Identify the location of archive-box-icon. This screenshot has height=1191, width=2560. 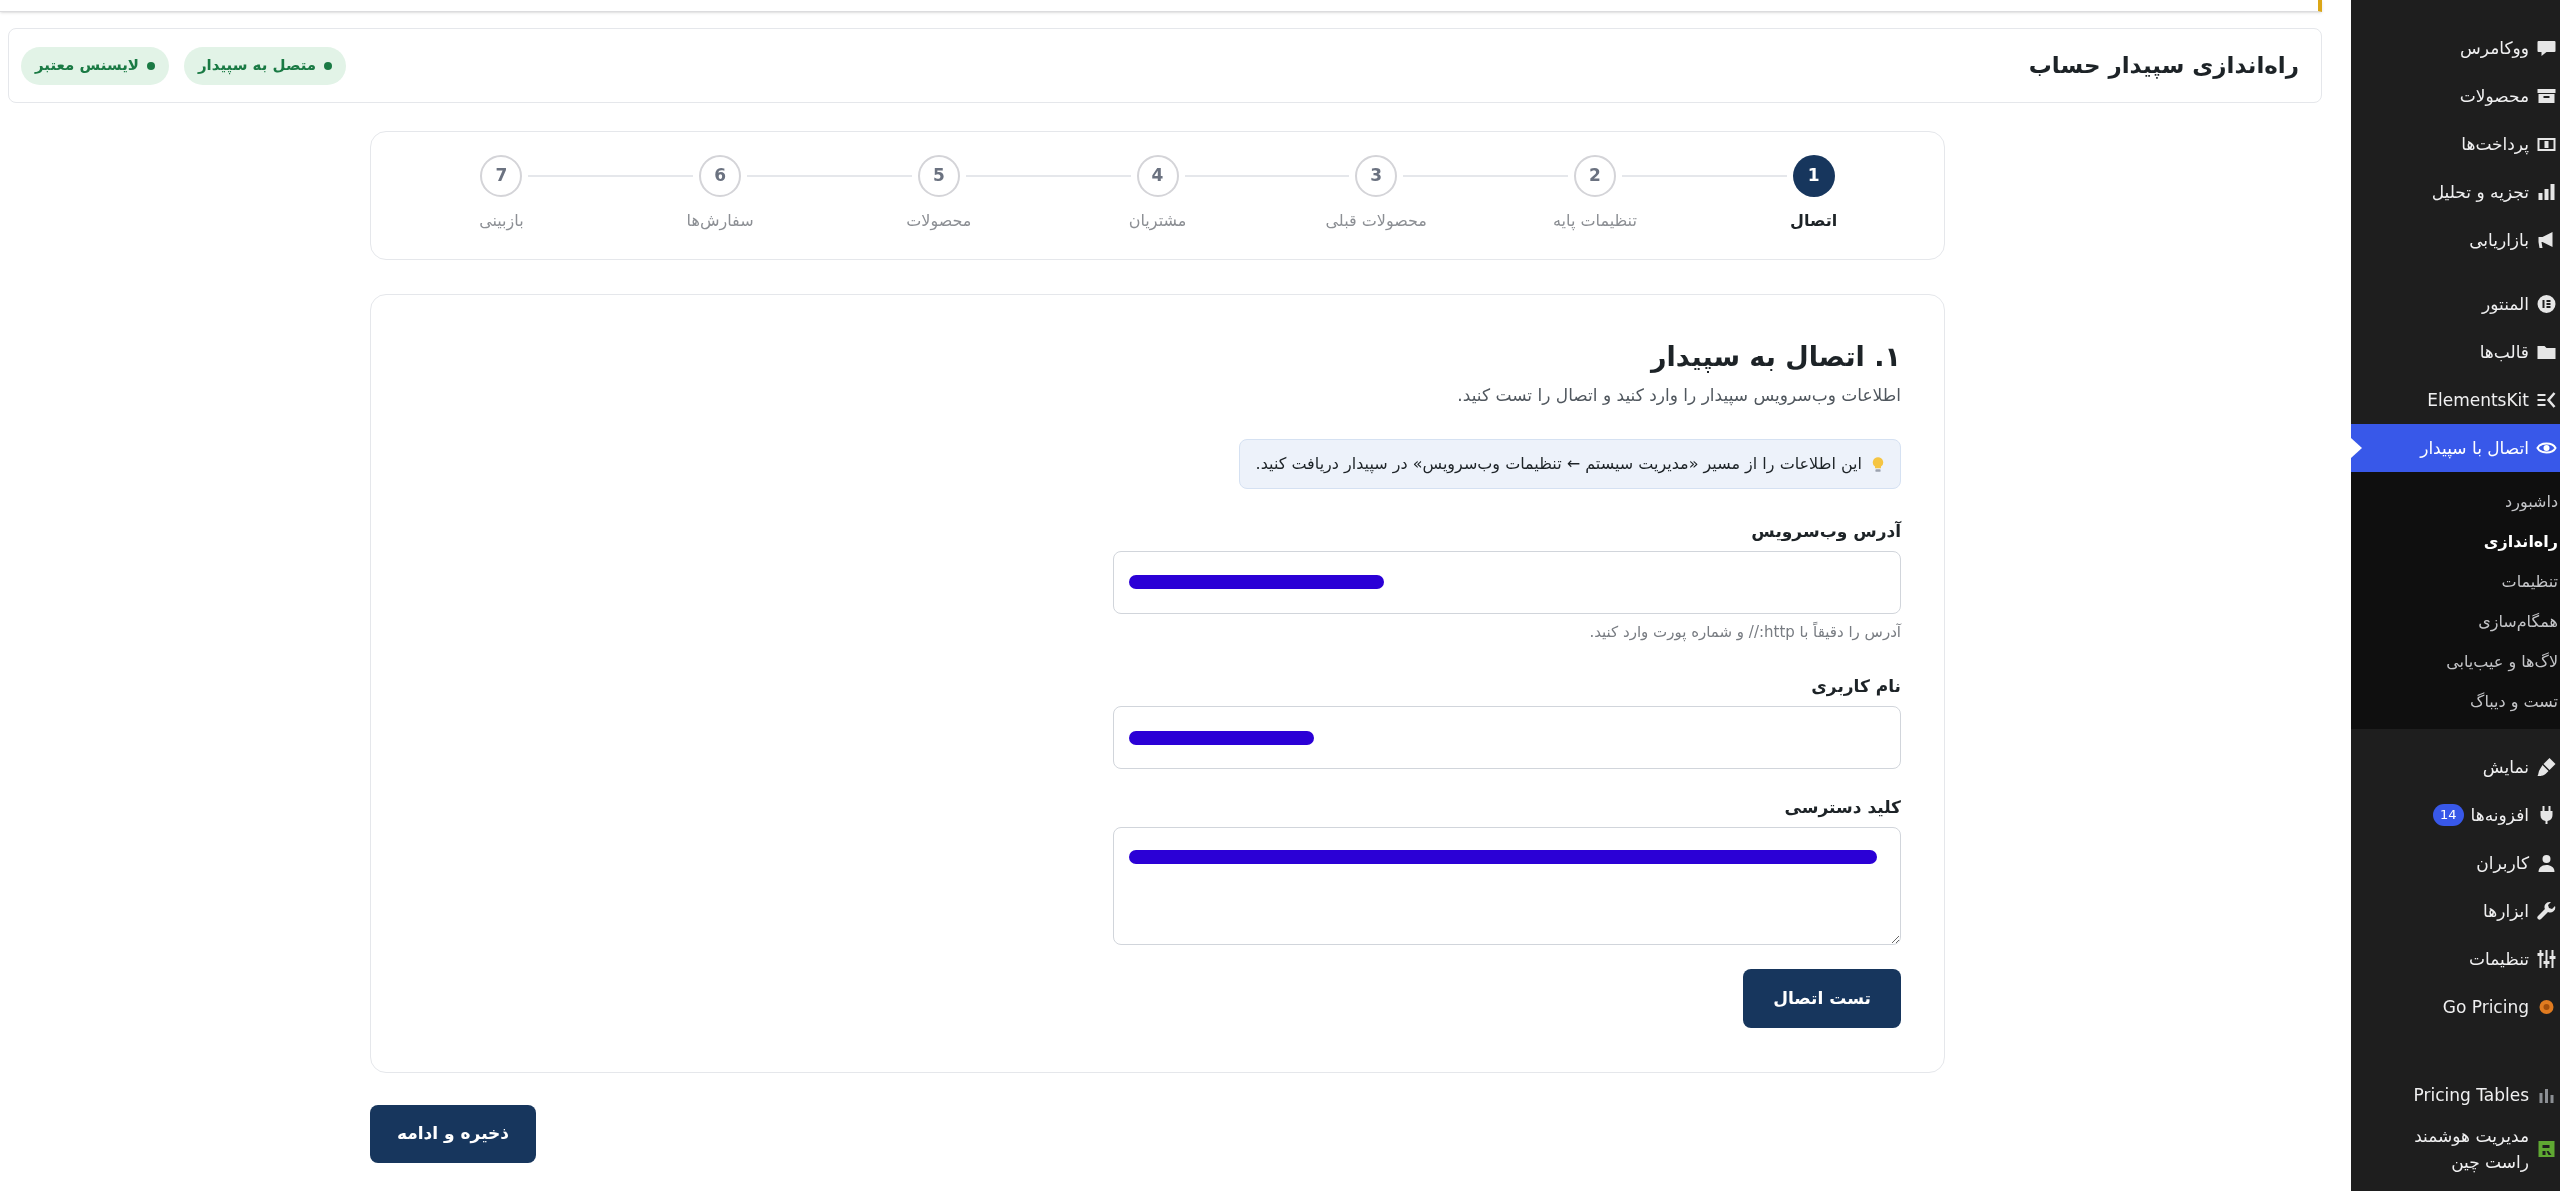
(2546, 96).